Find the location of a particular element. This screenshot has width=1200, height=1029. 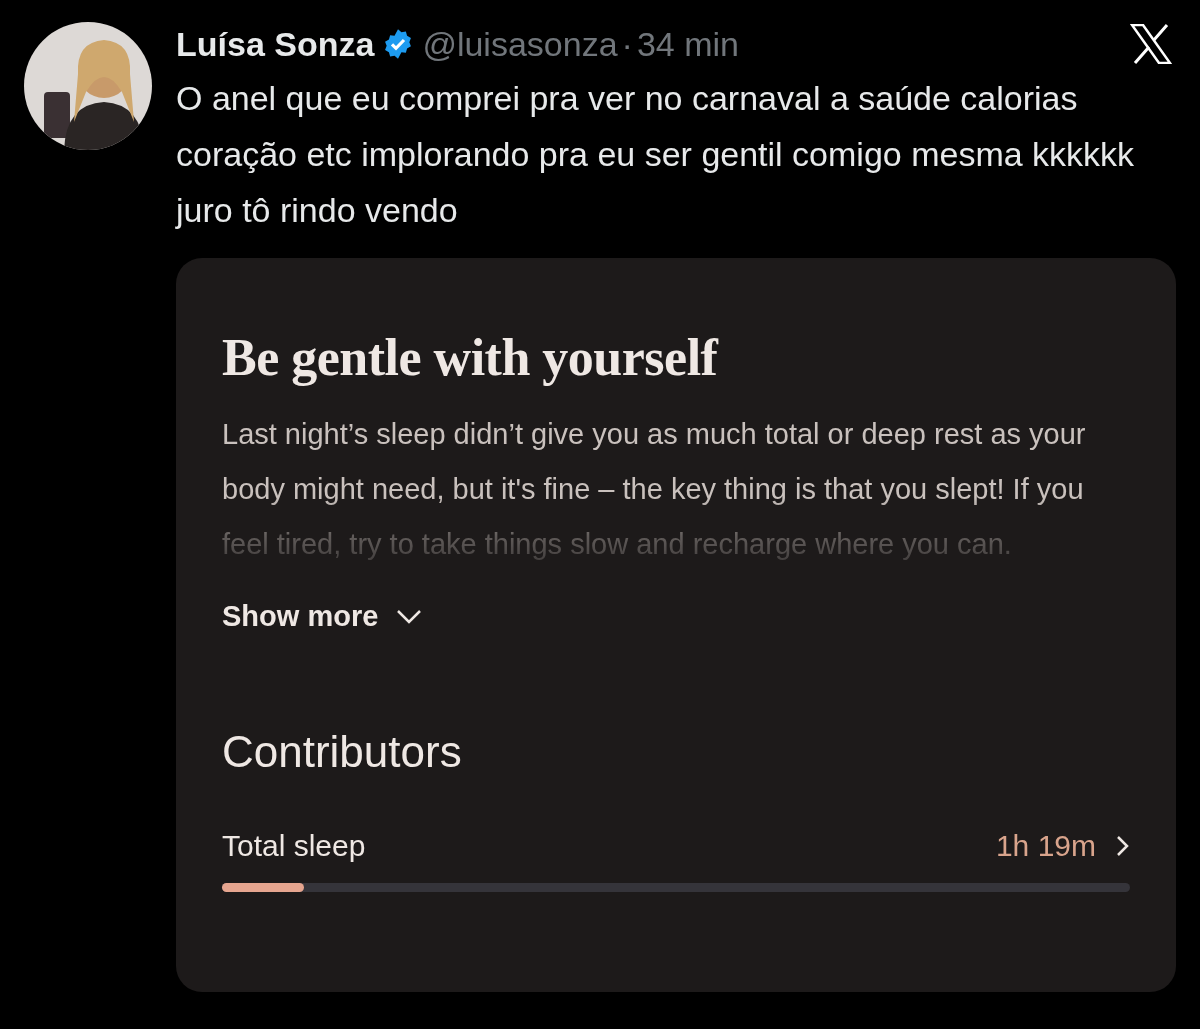

card-heading: Be gentle with yourself is located at coordinates (471, 357).